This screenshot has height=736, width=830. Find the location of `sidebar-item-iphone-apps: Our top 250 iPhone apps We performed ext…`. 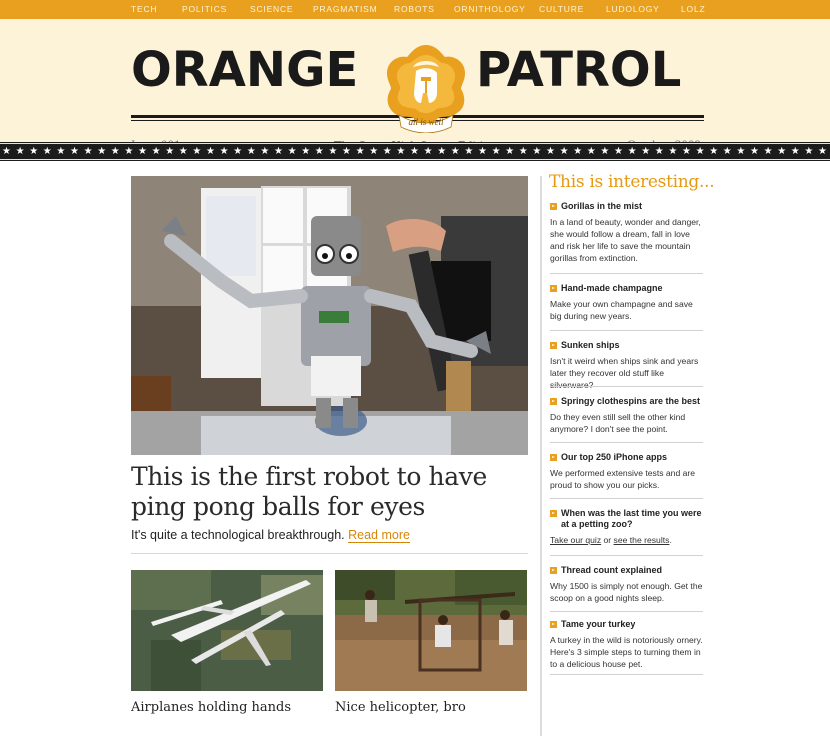

sidebar-item-iphone-apps: Our top 250 iPhone apps We performed ext… is located at coordinates (626, 471).